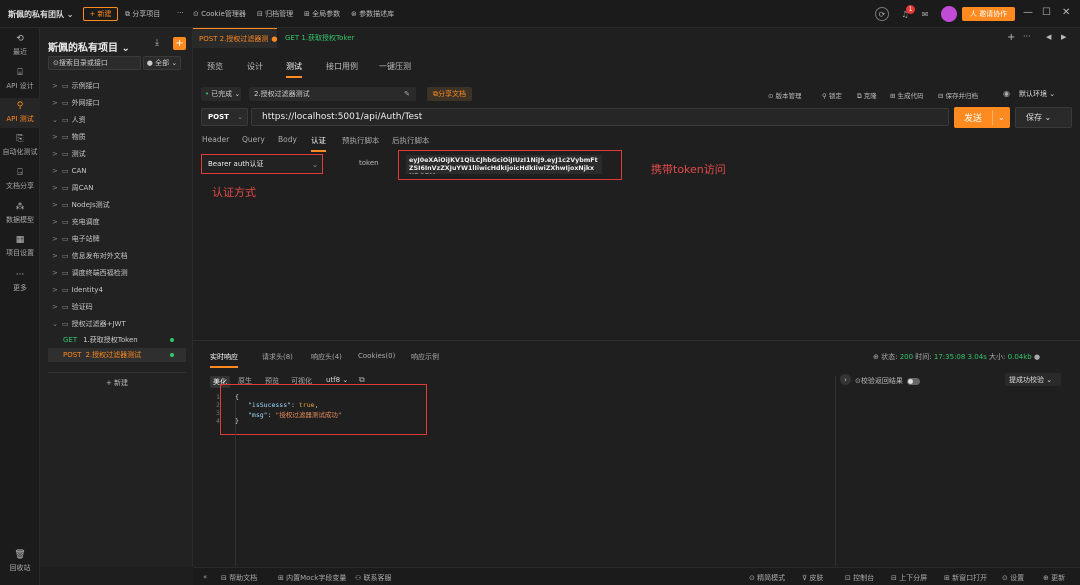  I want to click on lock-button: ⚲ 锁定, so click(832, 95).